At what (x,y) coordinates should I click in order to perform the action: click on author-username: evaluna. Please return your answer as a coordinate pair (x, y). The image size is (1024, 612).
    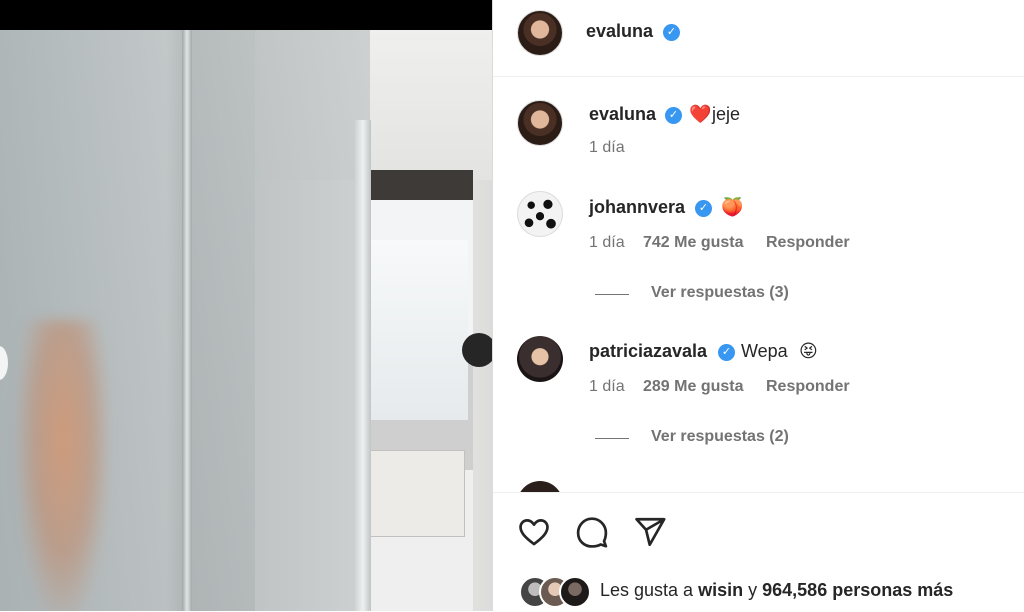
    Looking at the image, I should click on (619, 31).